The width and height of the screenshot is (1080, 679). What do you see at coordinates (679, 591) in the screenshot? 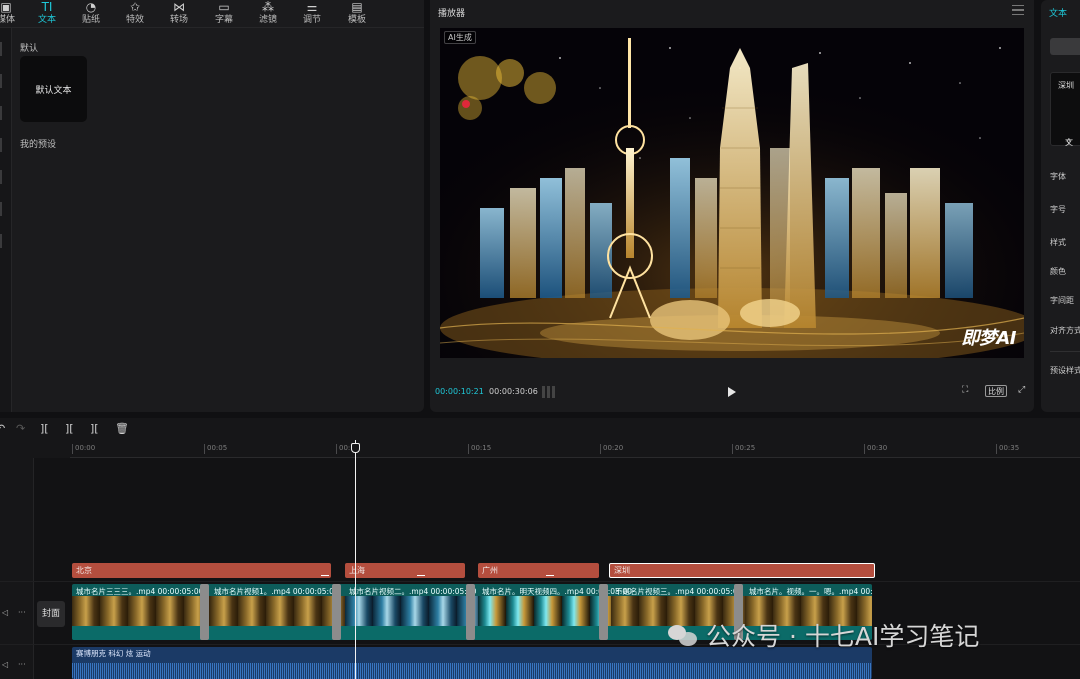
I see `video-clip-label: 不是名片视频三。.mp4 00:00:05:00` at bounding box center [679, 591].